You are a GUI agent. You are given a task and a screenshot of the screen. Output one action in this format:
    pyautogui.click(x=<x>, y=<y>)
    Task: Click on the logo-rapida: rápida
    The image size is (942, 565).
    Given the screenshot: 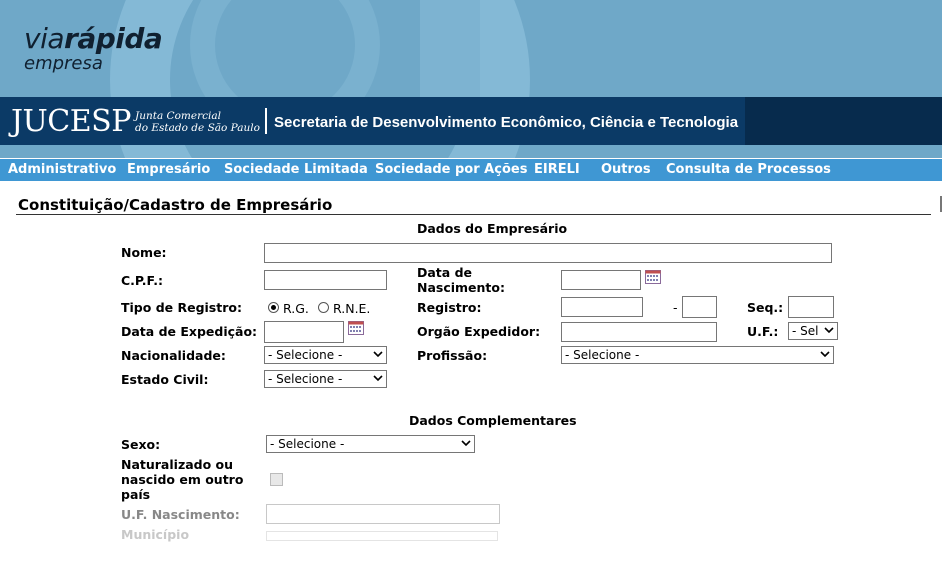 What is the action you would take?
    pyautogui.click(x=113, y=38)
    